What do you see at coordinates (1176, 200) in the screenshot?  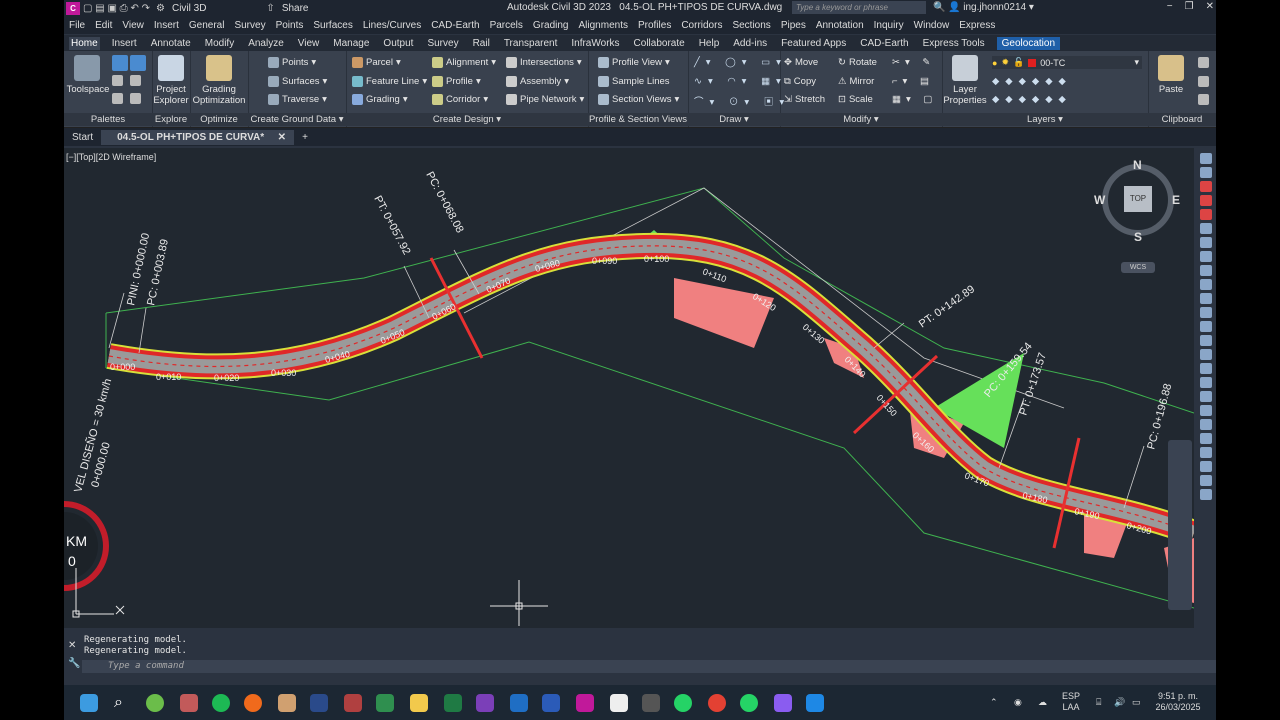 I see `compass-east: E` at bounding box center [1176, 200].